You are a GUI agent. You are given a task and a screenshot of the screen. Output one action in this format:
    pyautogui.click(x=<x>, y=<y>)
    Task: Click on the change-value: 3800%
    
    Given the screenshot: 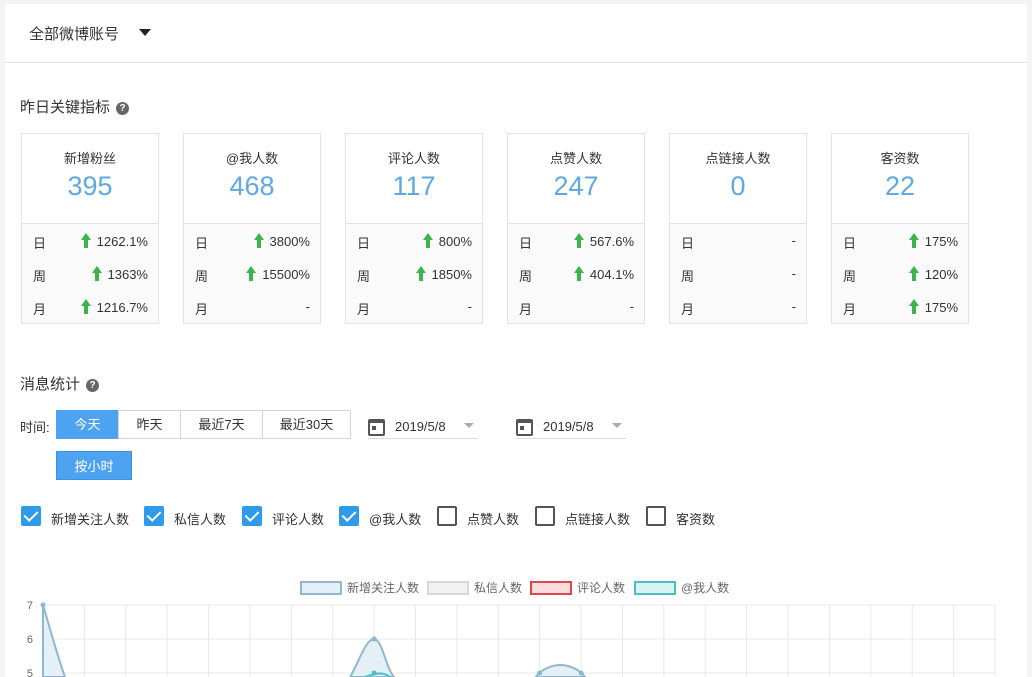 What is the action you would take?
    pyautogui.click(x=281, y=241)
    